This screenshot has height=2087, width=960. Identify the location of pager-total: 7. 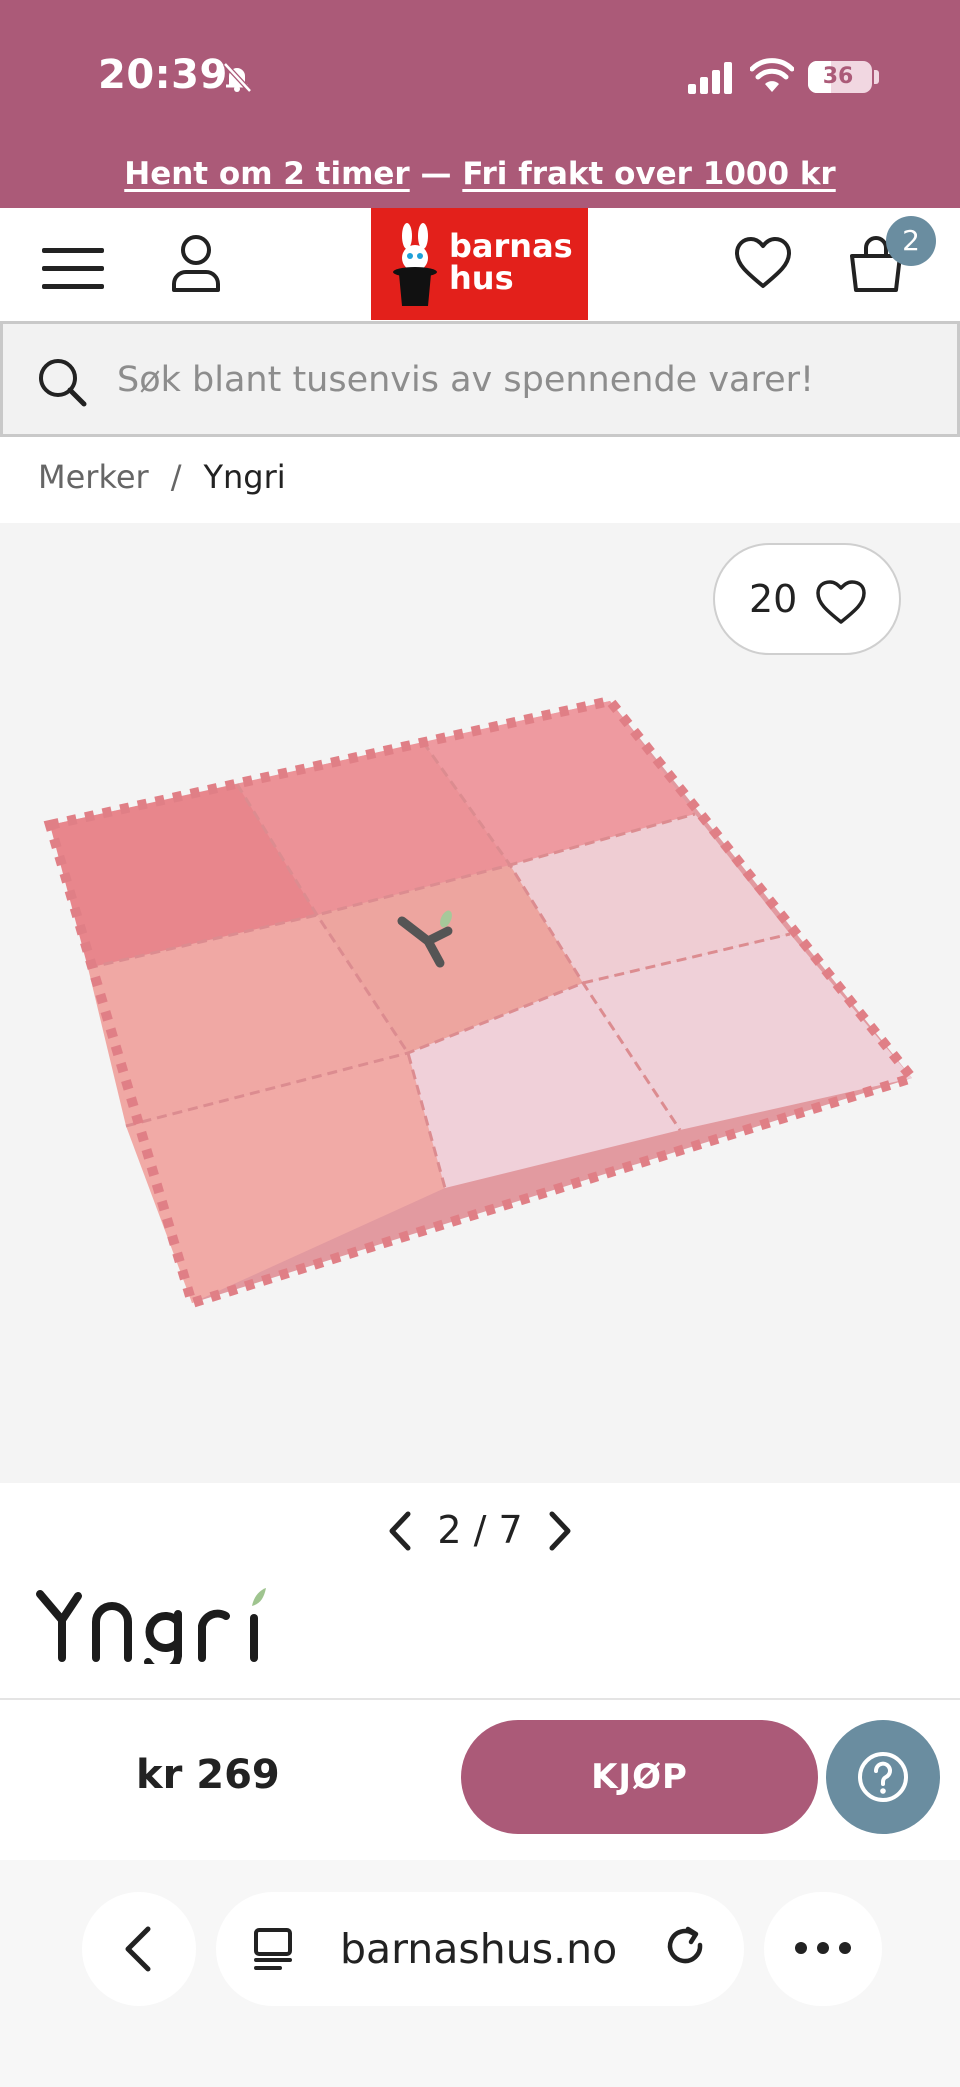
(510, 1530).